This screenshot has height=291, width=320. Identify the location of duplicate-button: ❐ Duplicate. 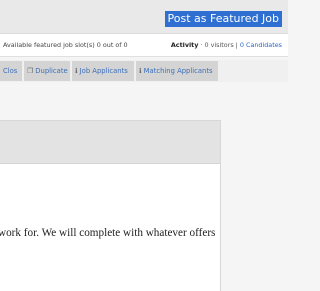
(47, 71).